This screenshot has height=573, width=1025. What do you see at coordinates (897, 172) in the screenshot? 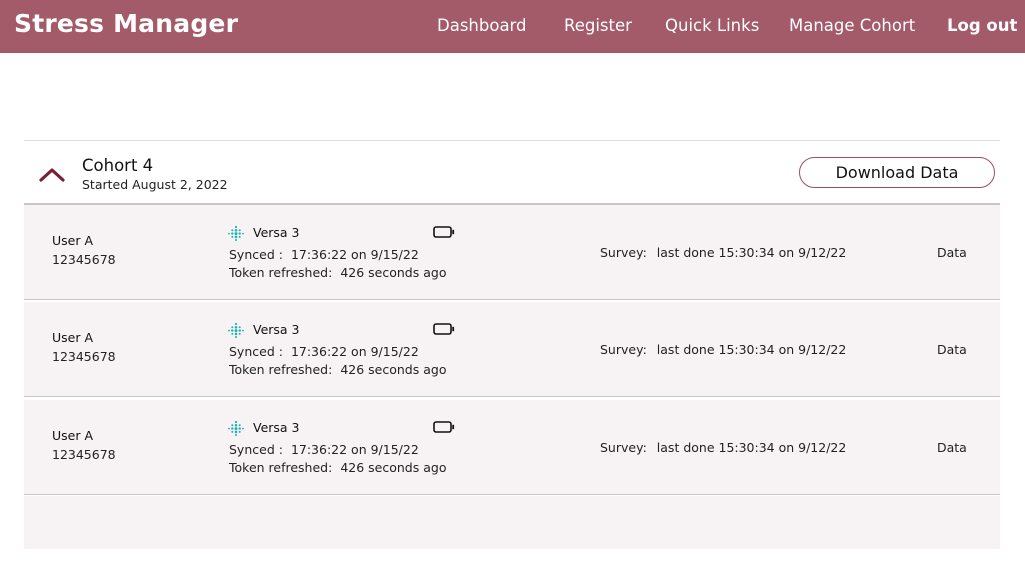
I see `download-data-button: Download Data` at bounding box center [897, 172].